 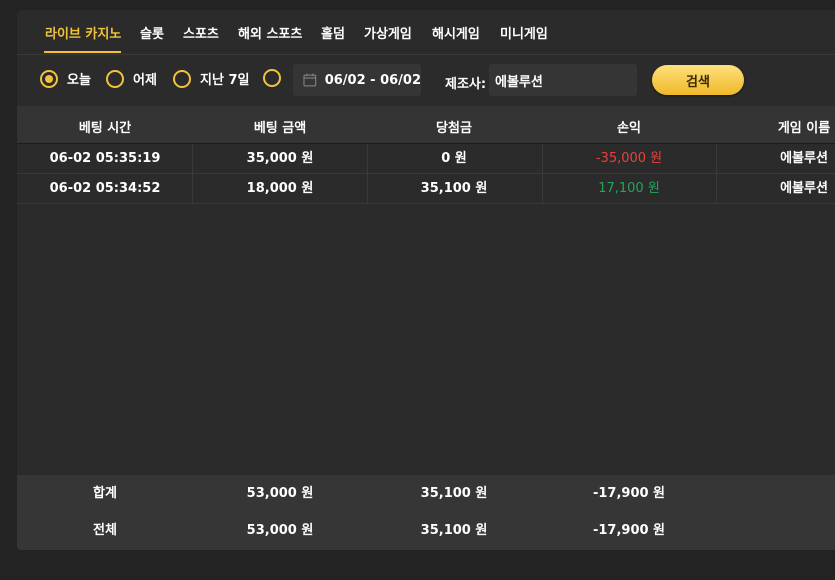 What do you see at coordinates (65, 78) in the screenshot?
I see `period-radio-today: 오늘` at bounding box center [65, 78].